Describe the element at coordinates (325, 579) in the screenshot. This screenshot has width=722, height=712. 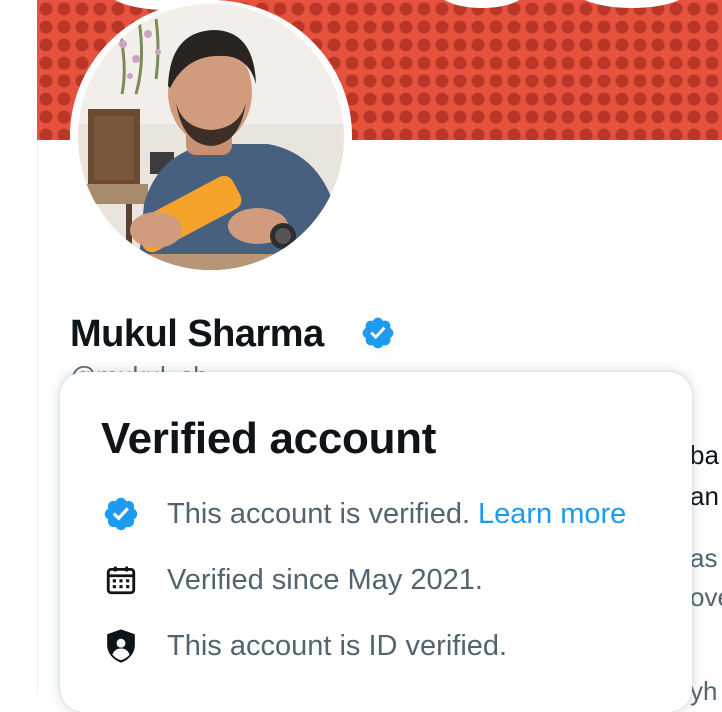
I see `verified-since-text: Verified since May 2021.` at that location.